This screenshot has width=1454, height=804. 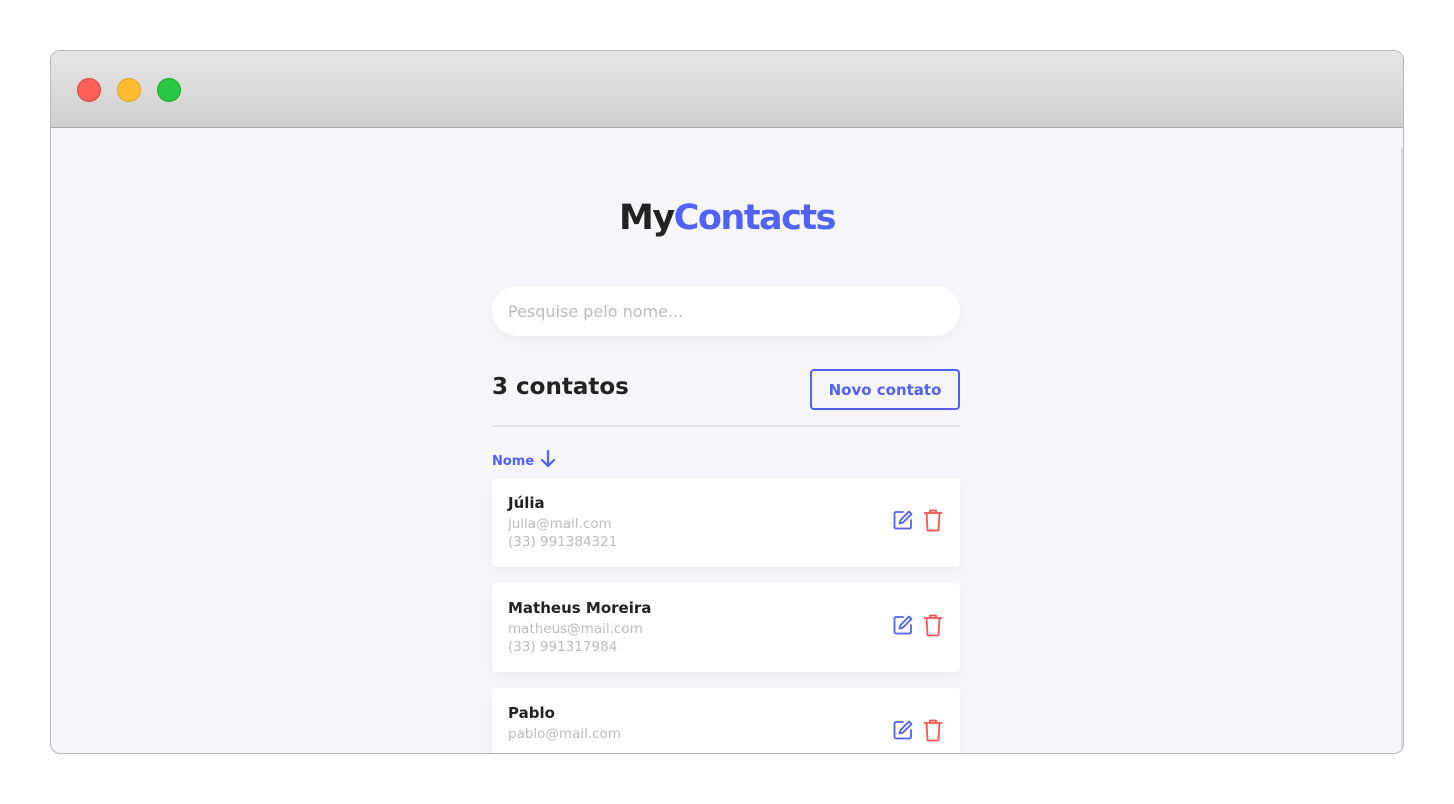 What do you see at coordinates (89, 90) in the screenshot?
I see `close-window-button` at bounding box center [89, 90].